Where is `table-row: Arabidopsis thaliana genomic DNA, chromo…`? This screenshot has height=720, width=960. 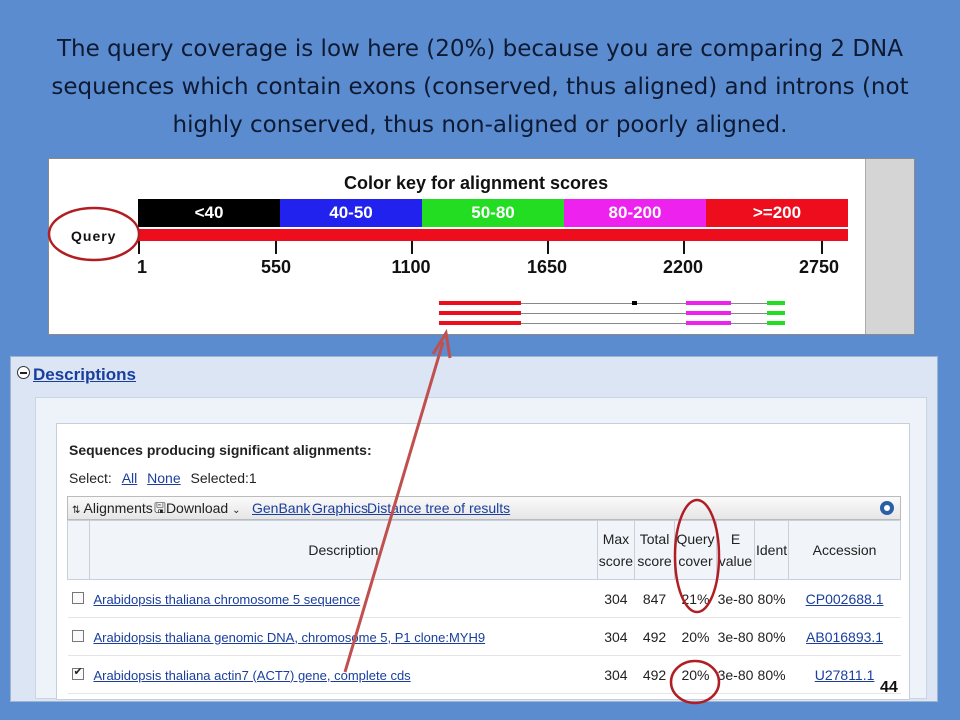
table-row: Arabidopsis thaliana genomic DNA, chromo… is located at coordinates (484, 636).